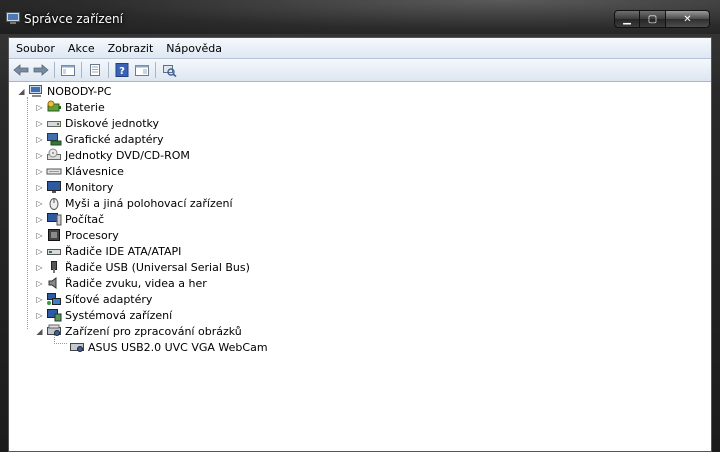  What do you see at coordinates (27, 213) in the screenshot?
I see `tree-connector` at bounding box center [27, 213].